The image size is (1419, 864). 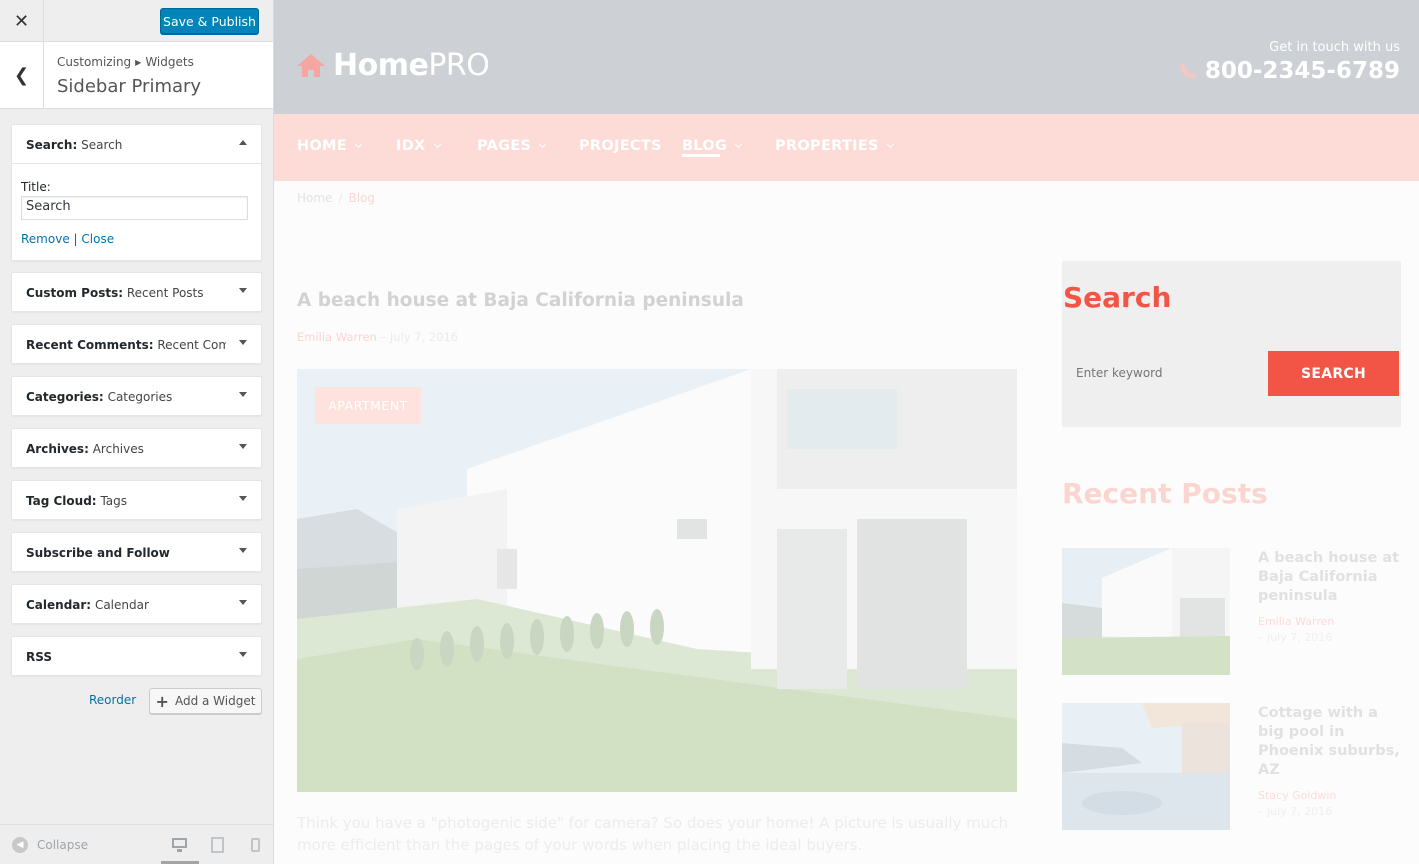 I want to click on remove-link: Remove, so click(x=45, y=239).